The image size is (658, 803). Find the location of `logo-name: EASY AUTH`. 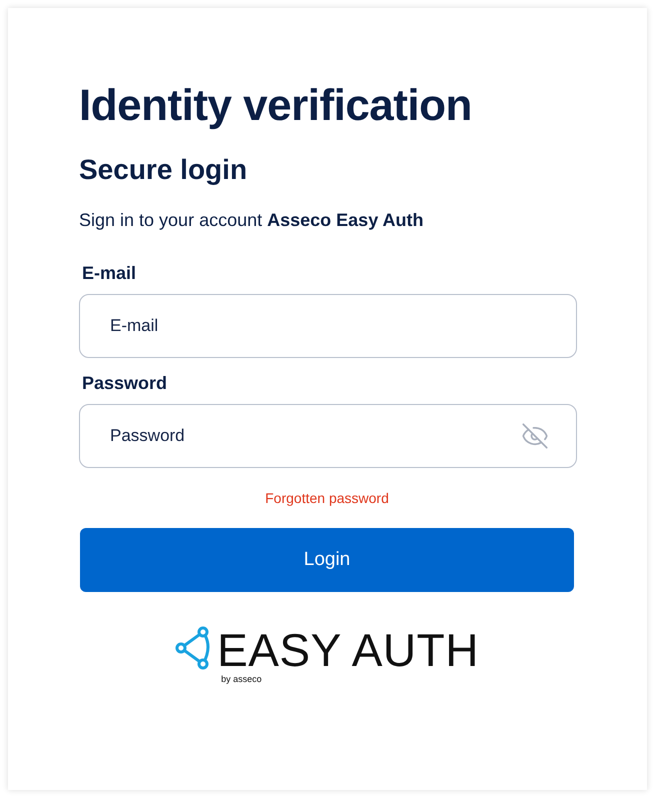

logo-name: EASY AUTH is located at coordinates (348, 650).